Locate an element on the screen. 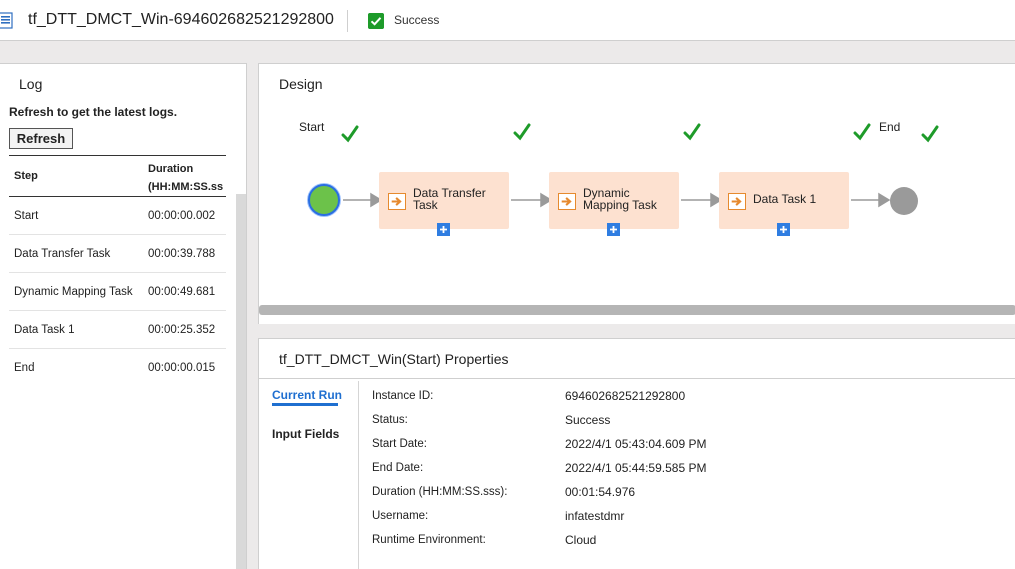 The height and width of the screenshot is (569, 1015). prop-value-username: infatestdmr is located at coordinates (595, 516).